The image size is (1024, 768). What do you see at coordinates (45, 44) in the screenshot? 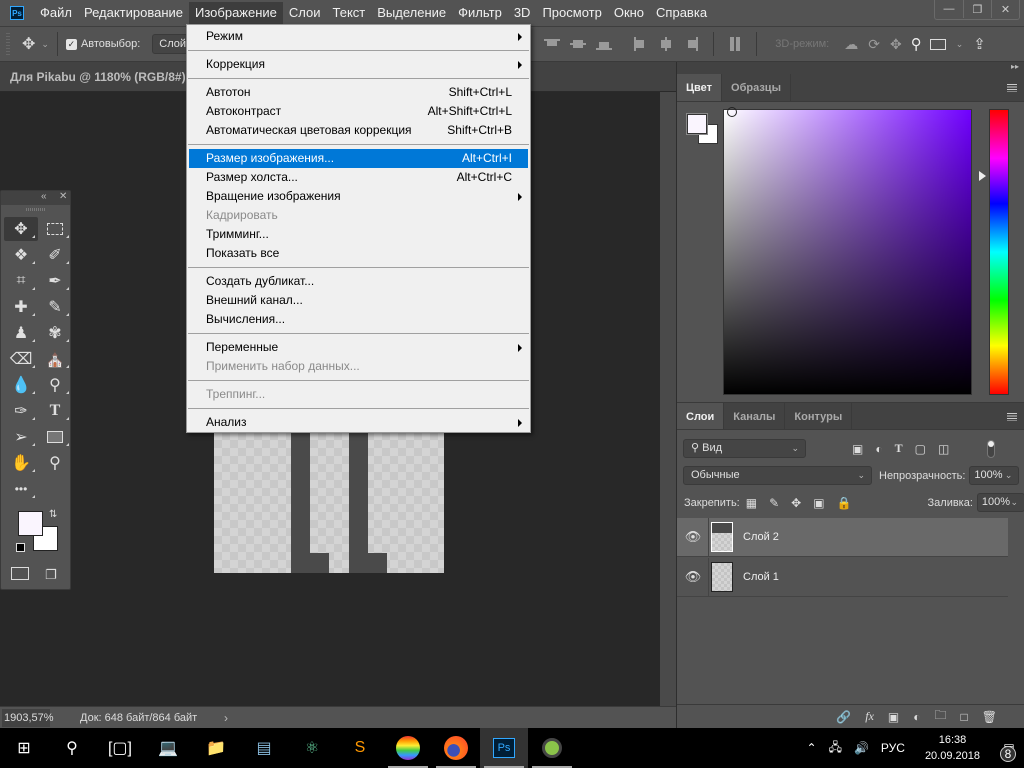
I see `tool-preset-chevron-icon: ⌄` at bounding box center [45, 44].